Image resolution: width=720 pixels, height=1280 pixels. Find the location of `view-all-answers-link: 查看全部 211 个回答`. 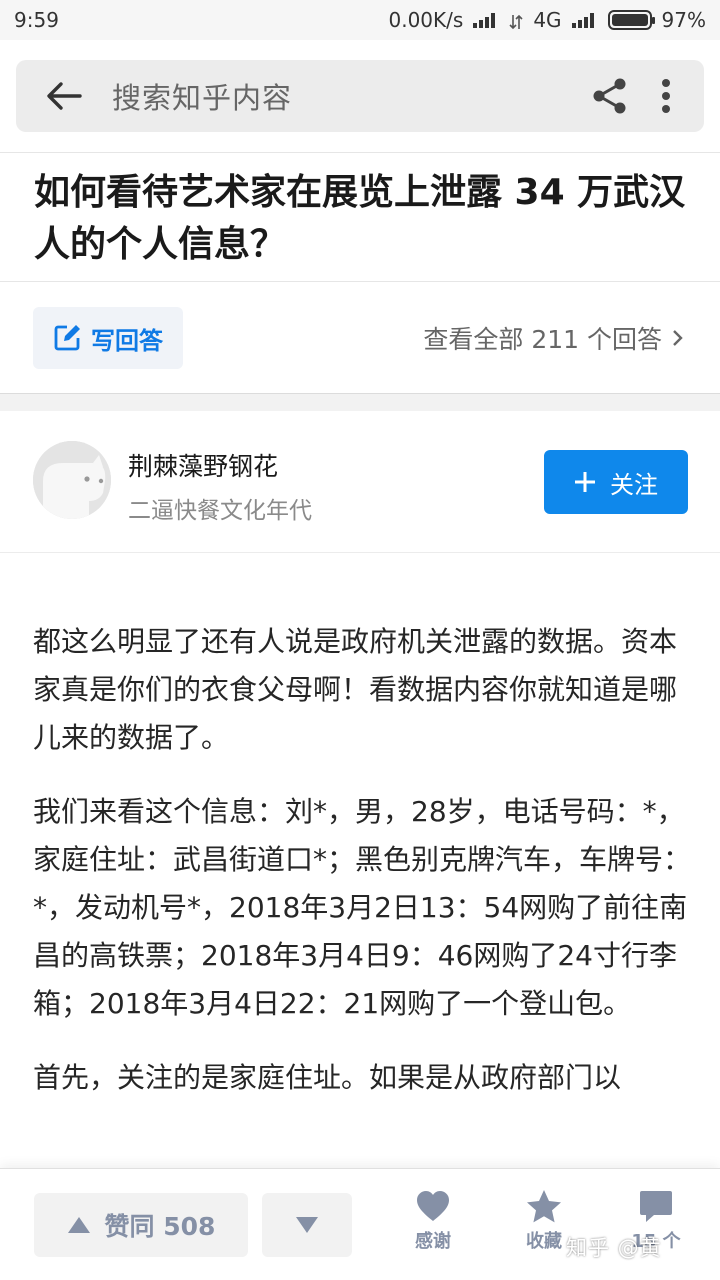

view-all-answers-link: 查看全部 211 个回答 is located at coordinates (553, 338).